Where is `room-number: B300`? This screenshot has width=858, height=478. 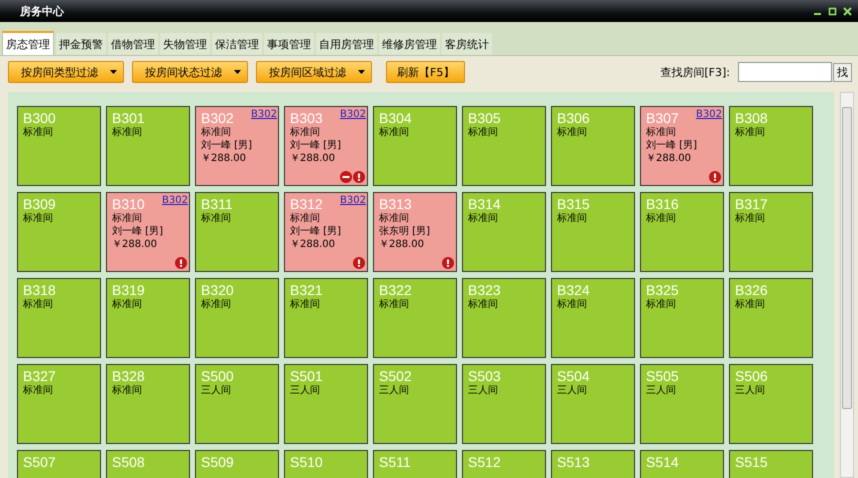 room-number: B300 is located at coordinates (39, 118).